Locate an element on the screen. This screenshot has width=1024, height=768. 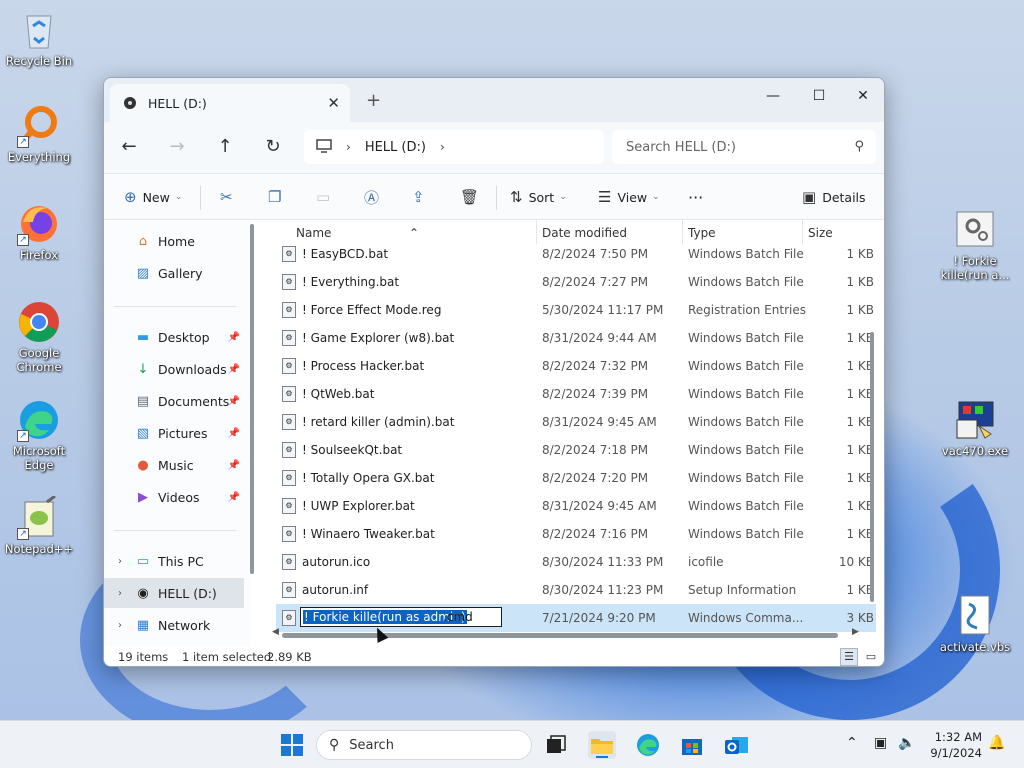
sidebar-item-pictures: ▧ Pictures 📌 is located at coordinates (174, 433).